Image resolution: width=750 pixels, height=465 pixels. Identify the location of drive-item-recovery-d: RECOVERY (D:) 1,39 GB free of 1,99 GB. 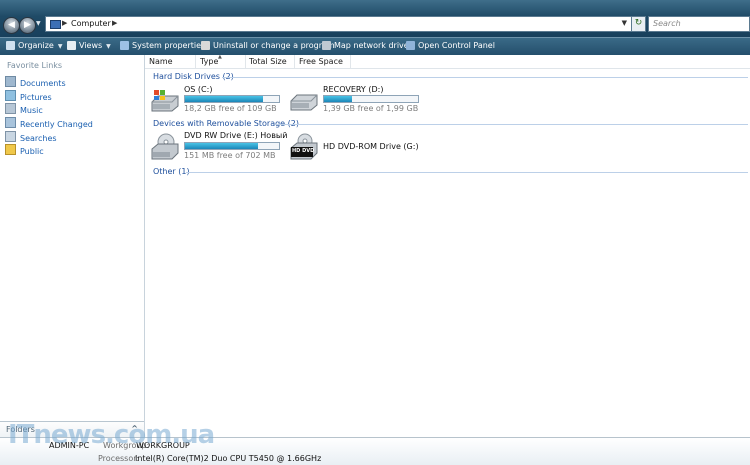
(356, 99).